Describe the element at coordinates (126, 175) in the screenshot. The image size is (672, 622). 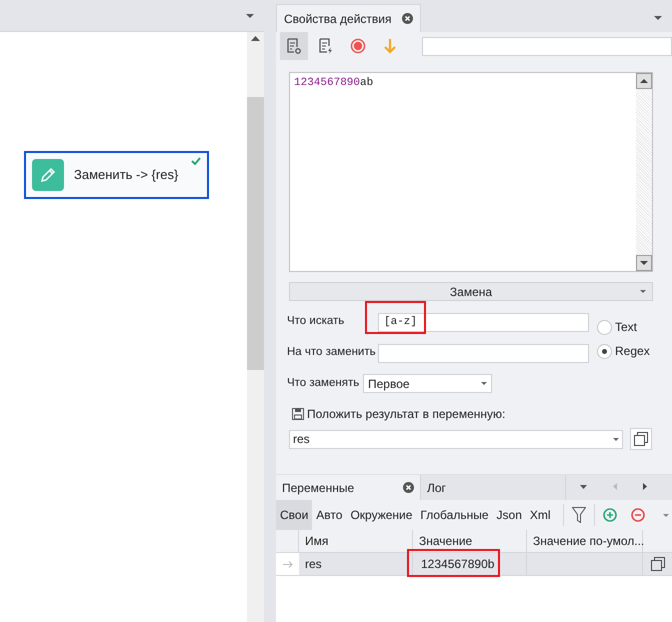
I see `node-label: Заменить -> {res}` at that location.